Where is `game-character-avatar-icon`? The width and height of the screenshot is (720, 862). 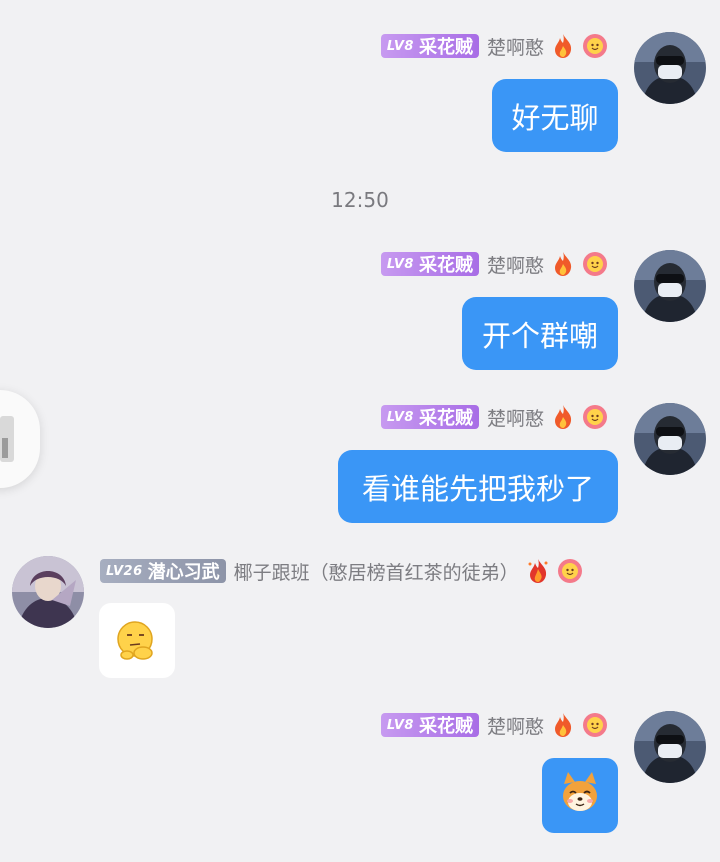 game-character-avatar-icon is located at coordinates (48, 592).